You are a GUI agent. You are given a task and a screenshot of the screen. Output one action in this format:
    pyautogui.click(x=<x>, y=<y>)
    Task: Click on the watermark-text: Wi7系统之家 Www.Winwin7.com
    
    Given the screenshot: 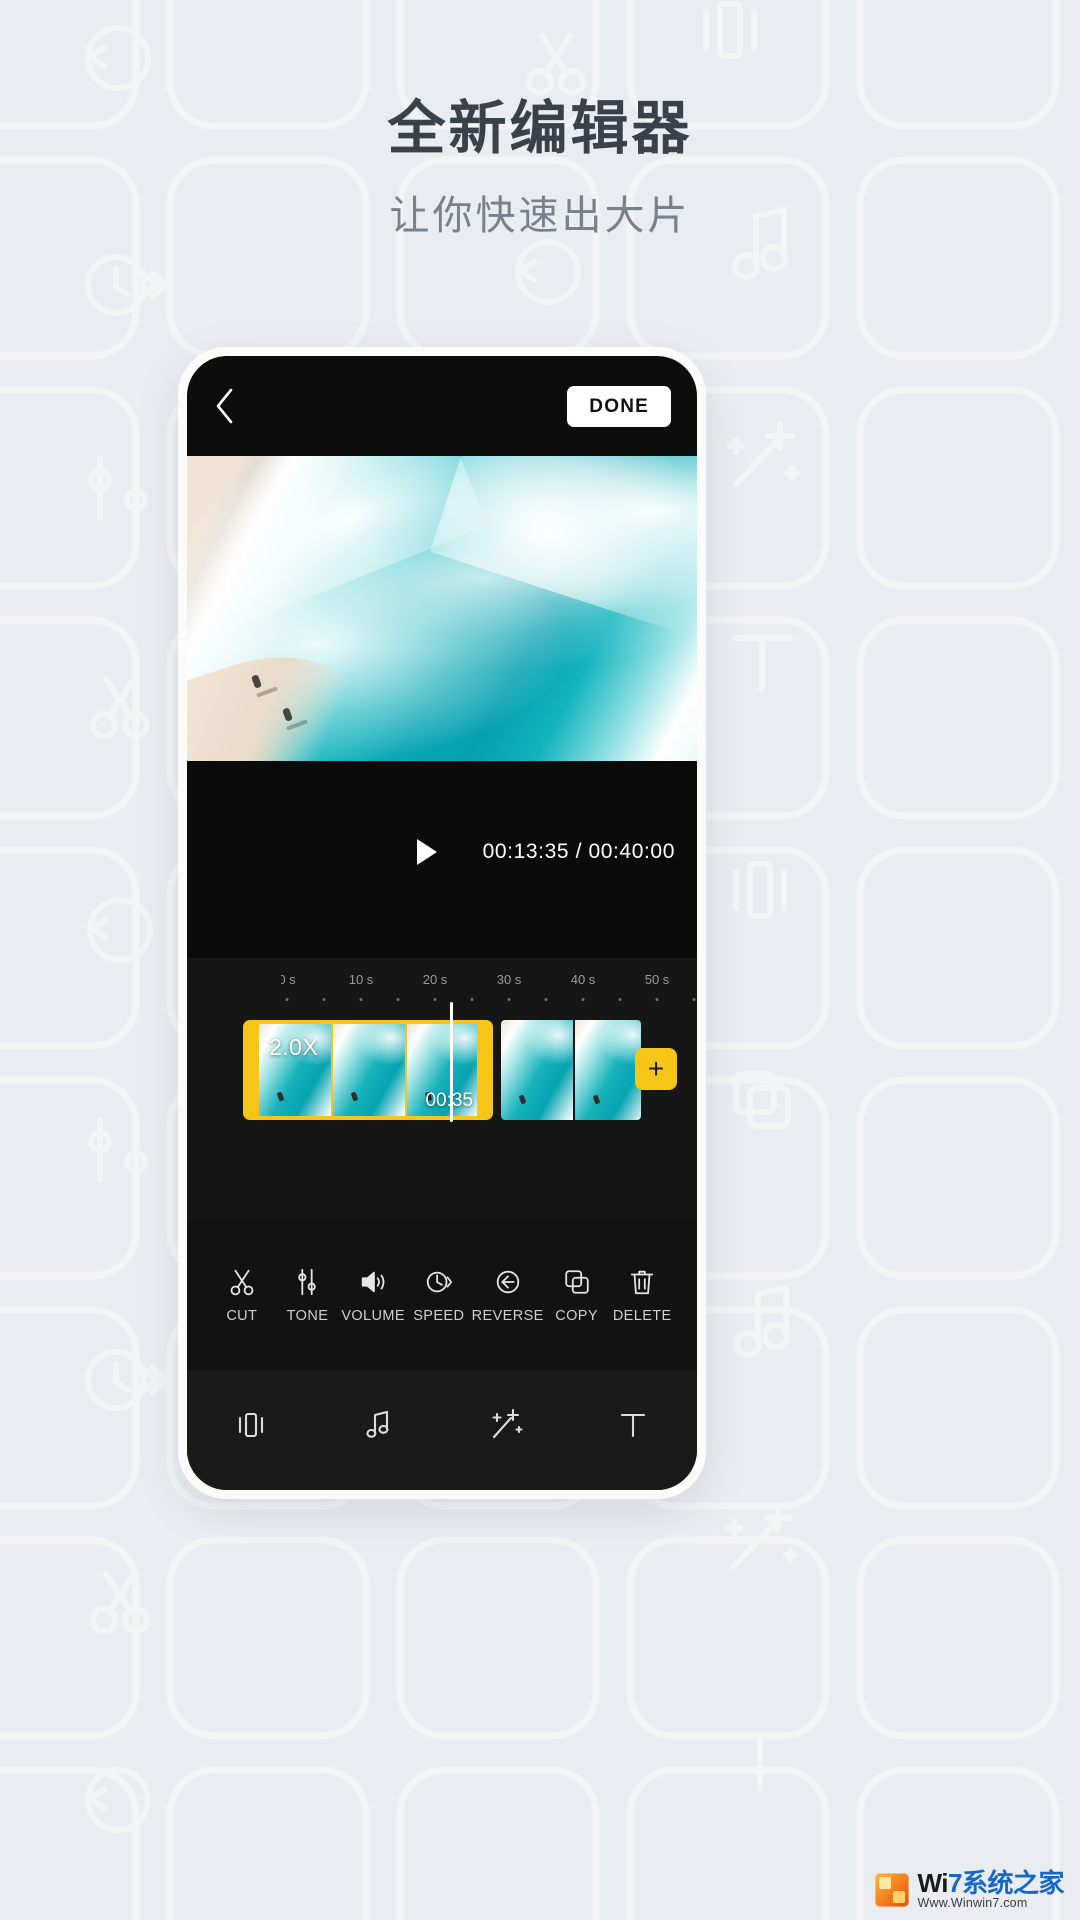 What is the action you would take?
    pyautogui.click(x=990, y=1888)
    